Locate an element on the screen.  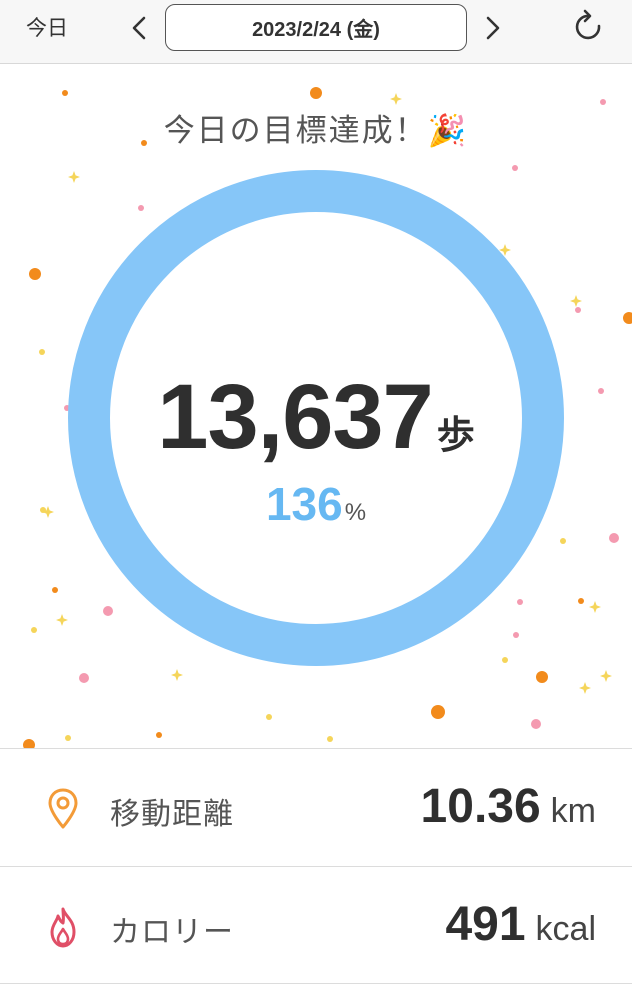
distance-row: 移動距離 10.36 km is located at coordinates (316, 807).